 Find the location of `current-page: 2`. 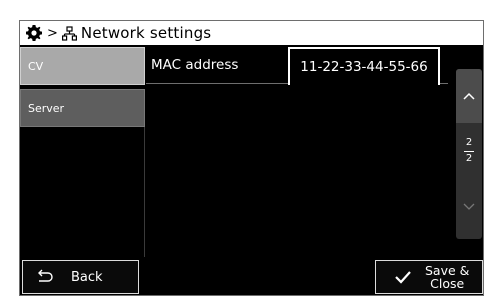

current-page: 2 is located at coordinates (469, 142).